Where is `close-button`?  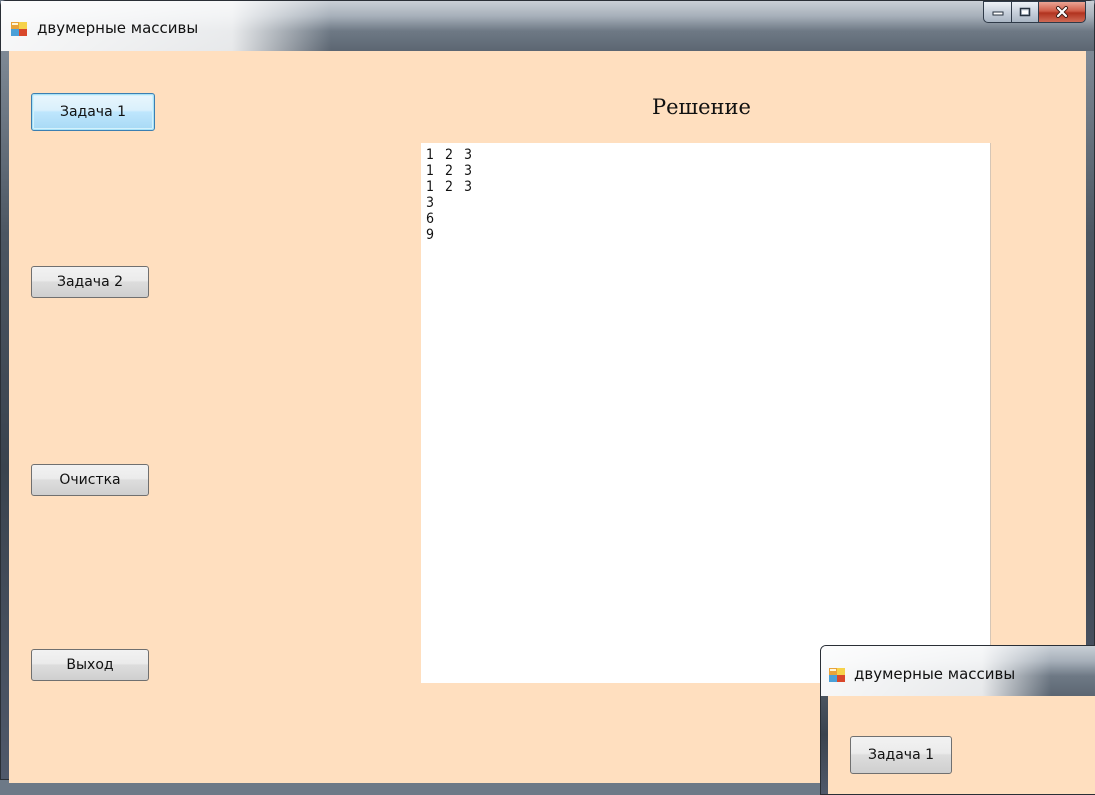
close-button is located at coordinates (1062, 12).